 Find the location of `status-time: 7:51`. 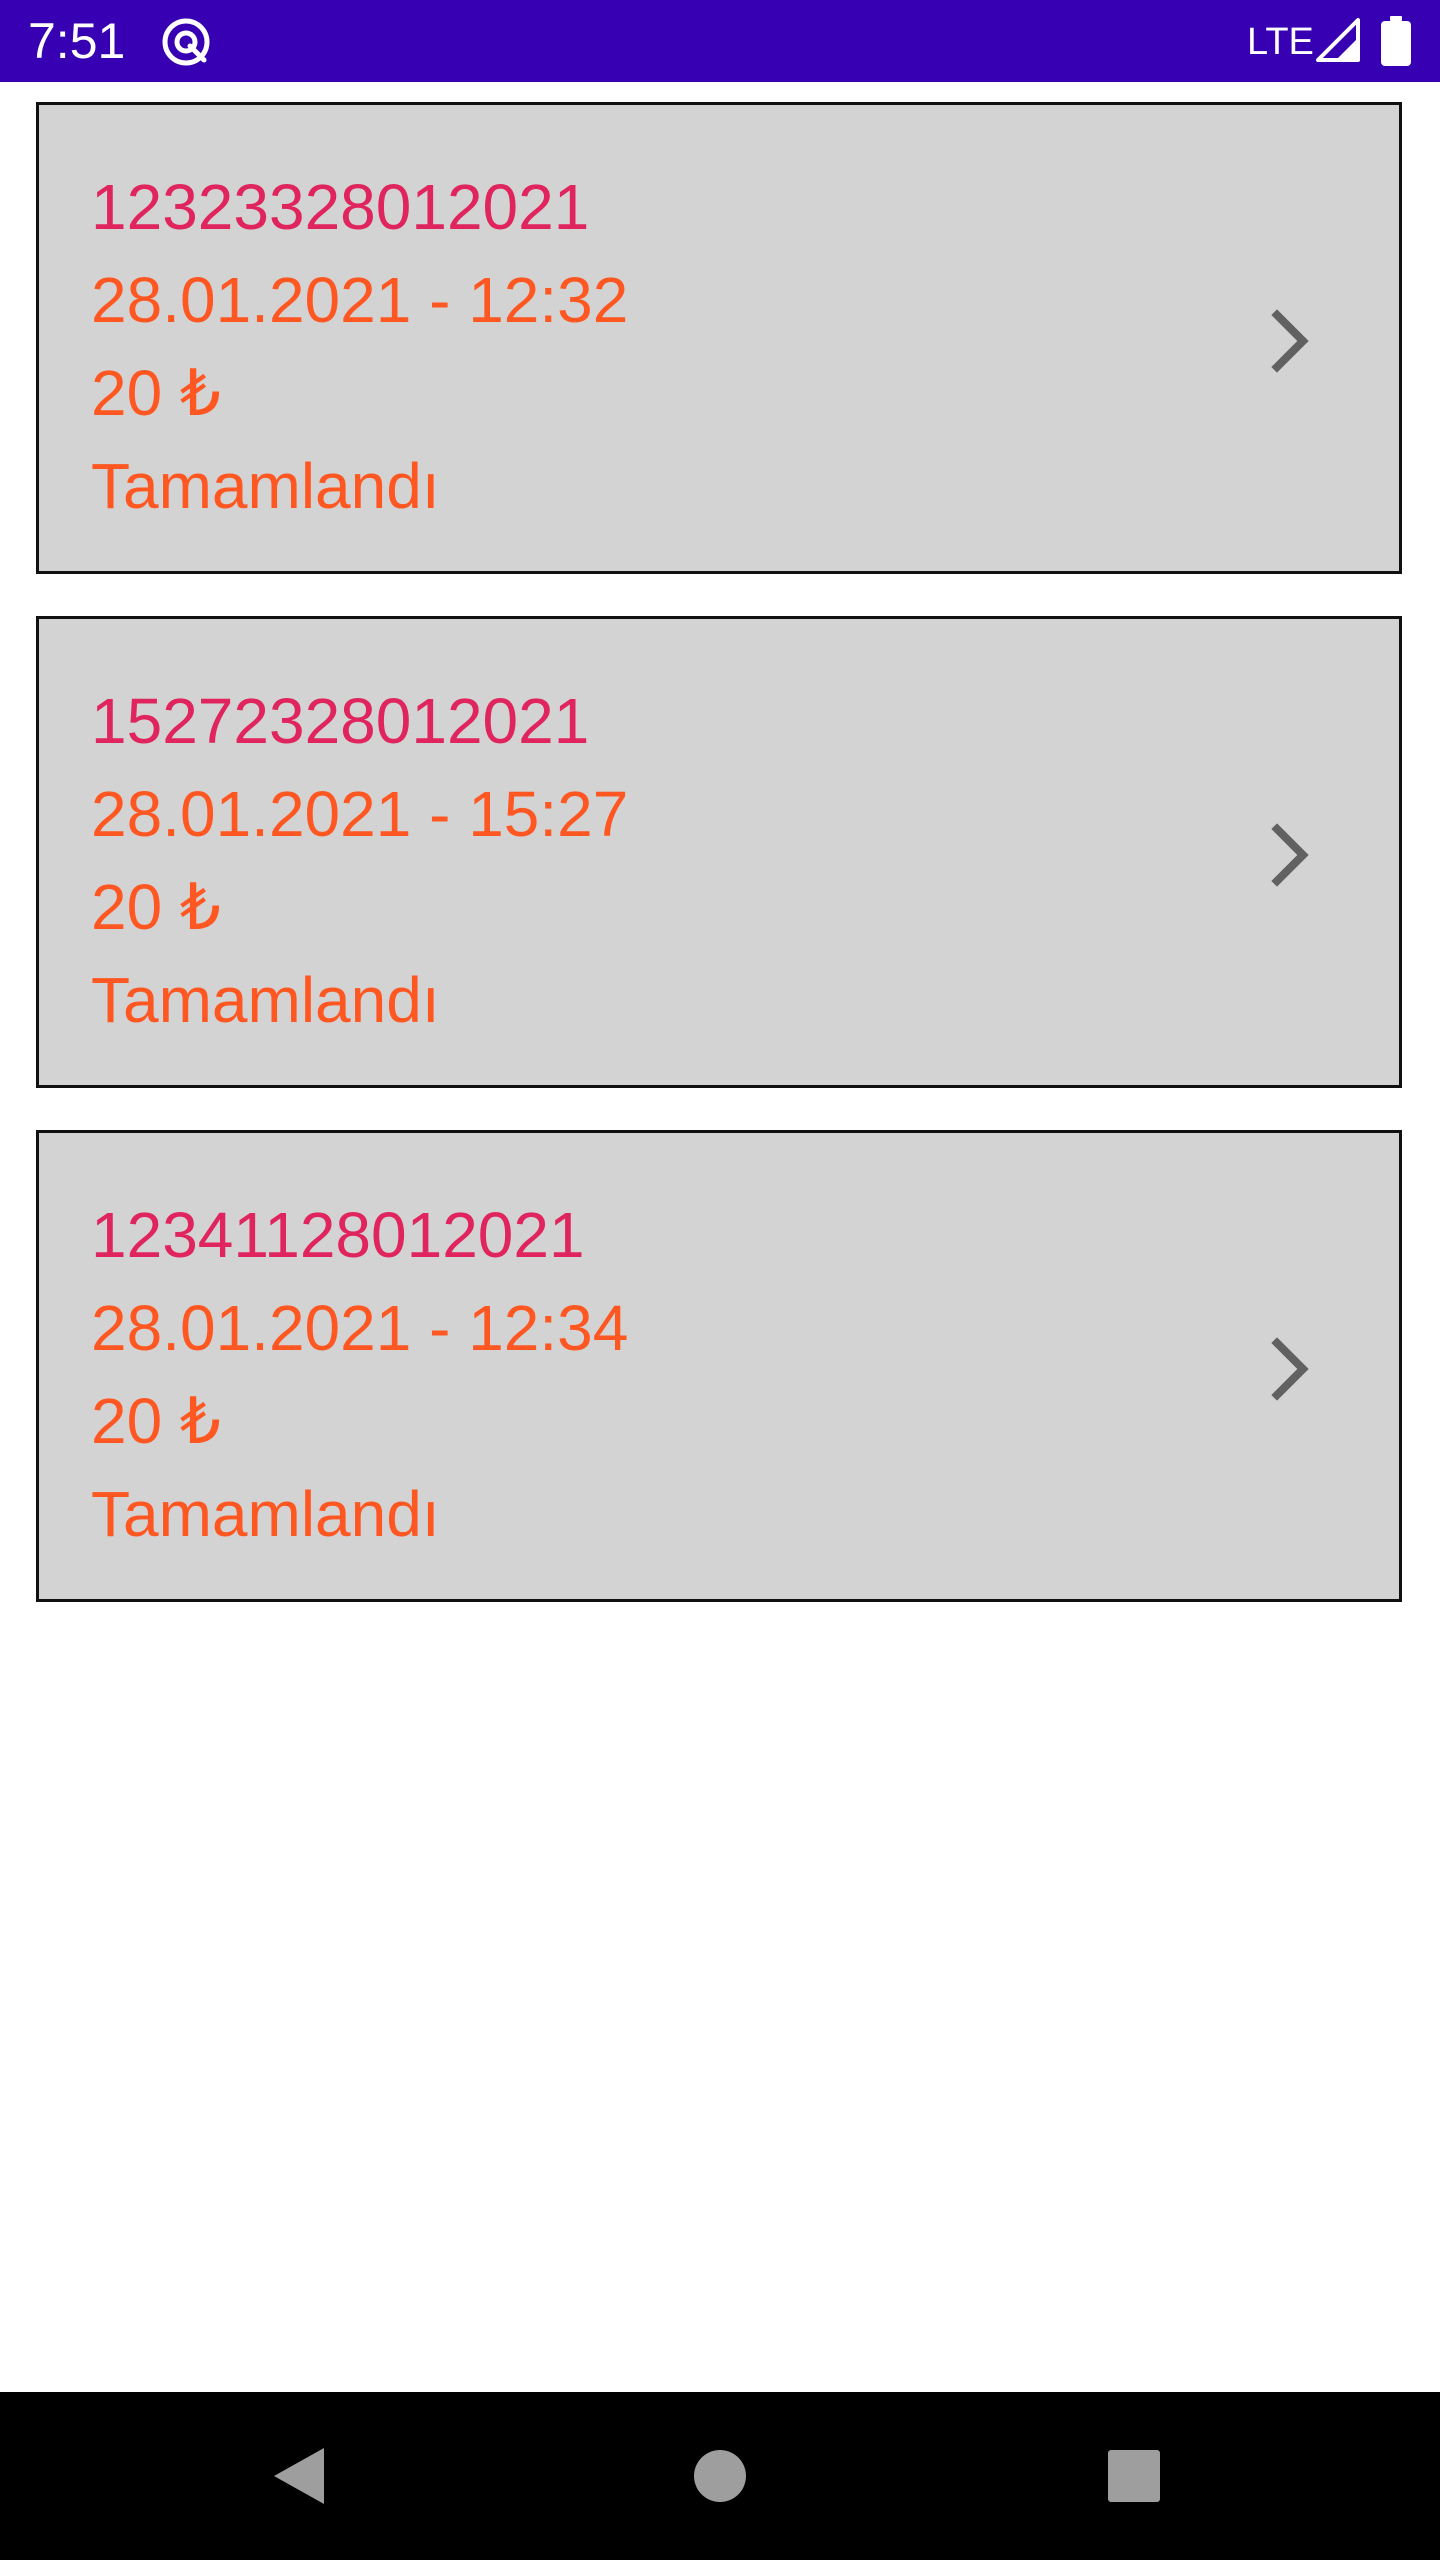

status-time: 7:51 is located at coordinates (77, 41).